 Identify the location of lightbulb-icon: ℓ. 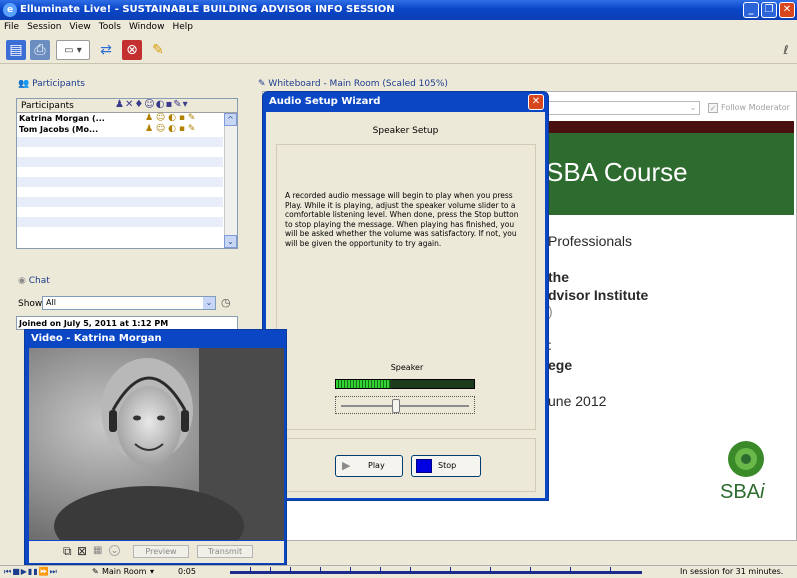
(786, 50).